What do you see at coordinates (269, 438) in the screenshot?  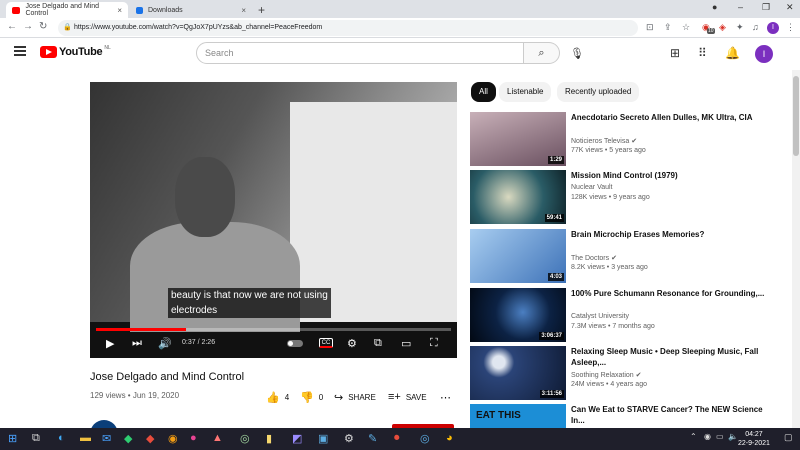 I see `app-icon-7: ▮` at bounding box center [269, 438].